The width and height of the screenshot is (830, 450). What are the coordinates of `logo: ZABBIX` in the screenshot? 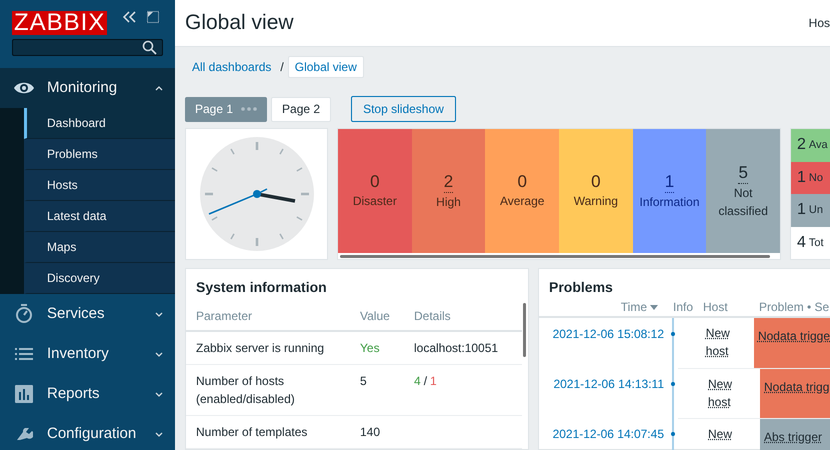 It's located at (60, 23).